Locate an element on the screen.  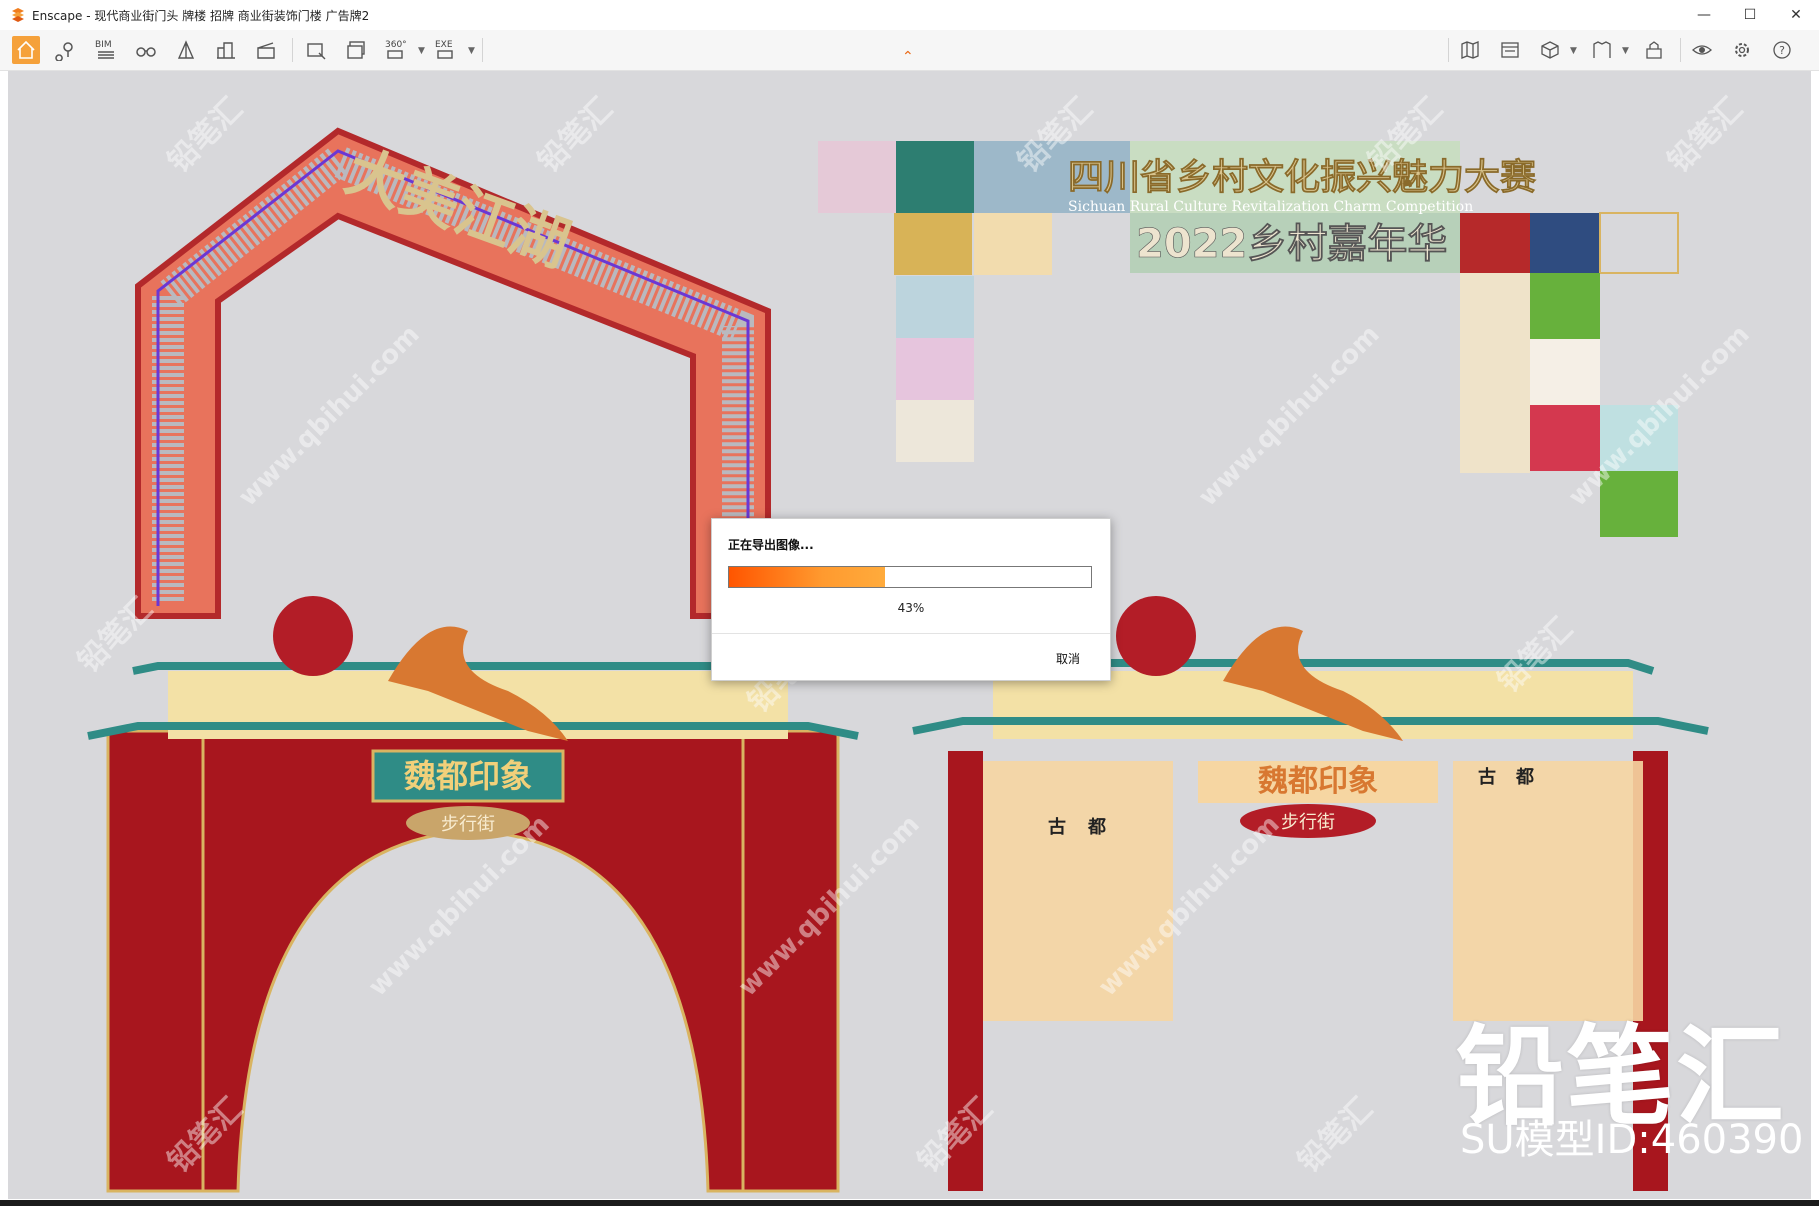
buildings-button is located at coordinates (226, 50).